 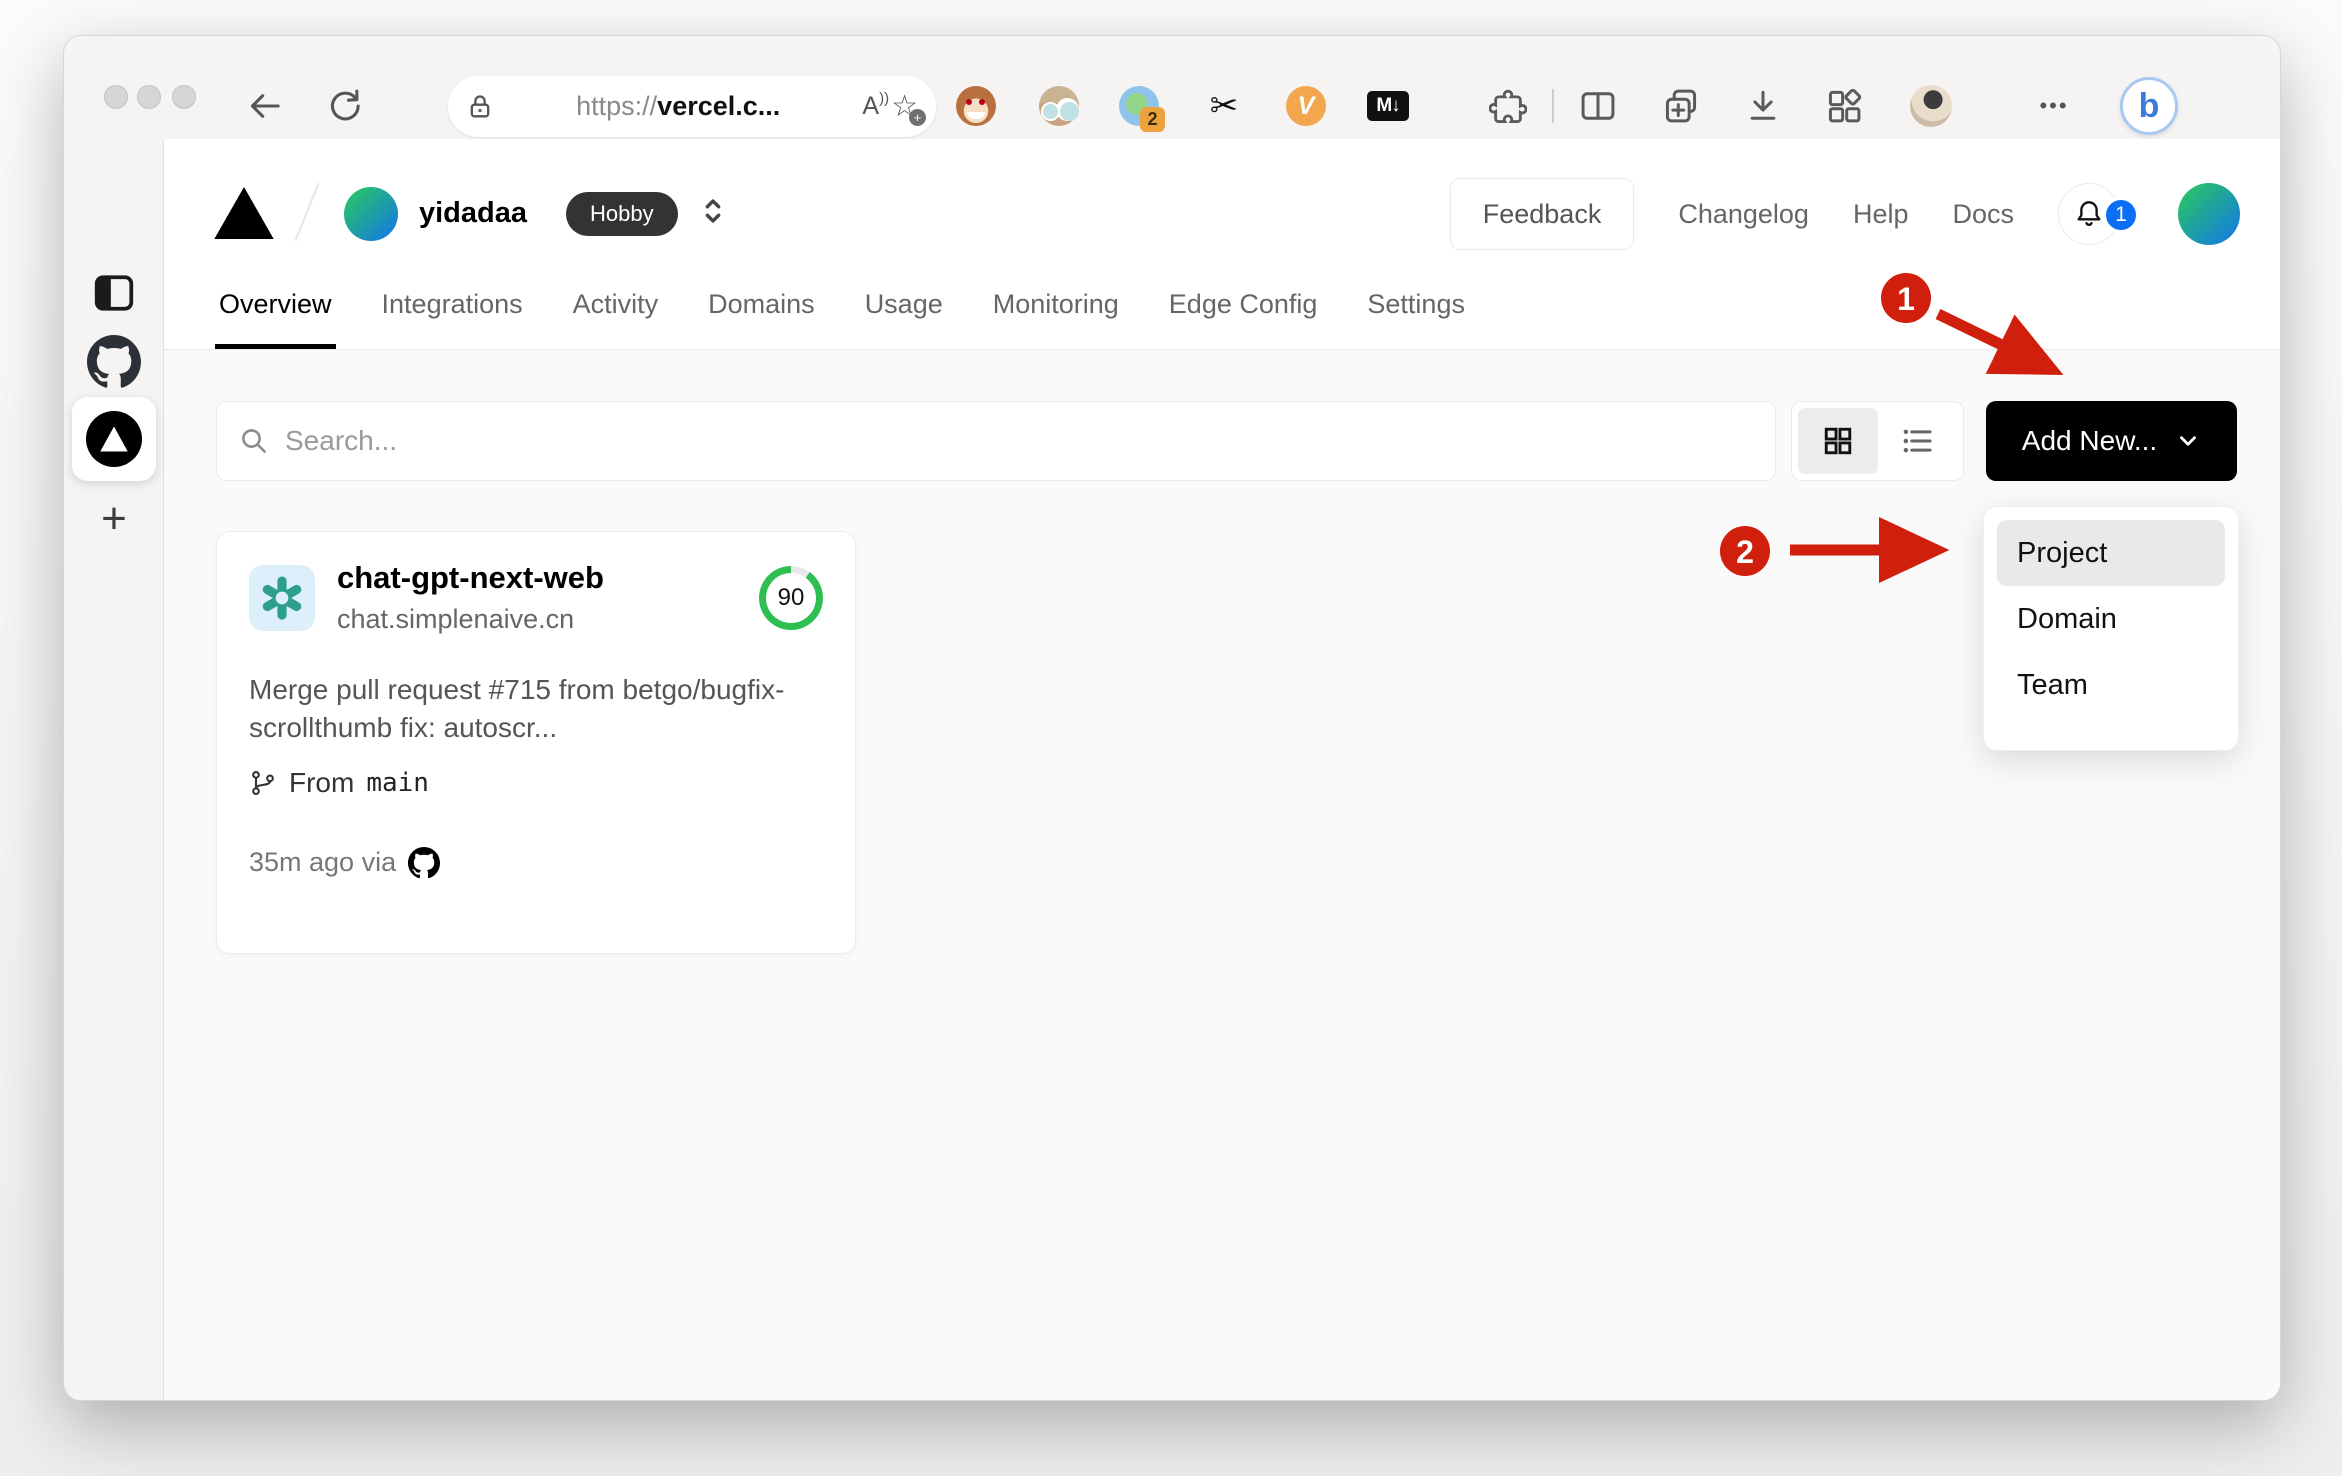 I want to click on traffic-zoom-button, so click(x=184, y=97).